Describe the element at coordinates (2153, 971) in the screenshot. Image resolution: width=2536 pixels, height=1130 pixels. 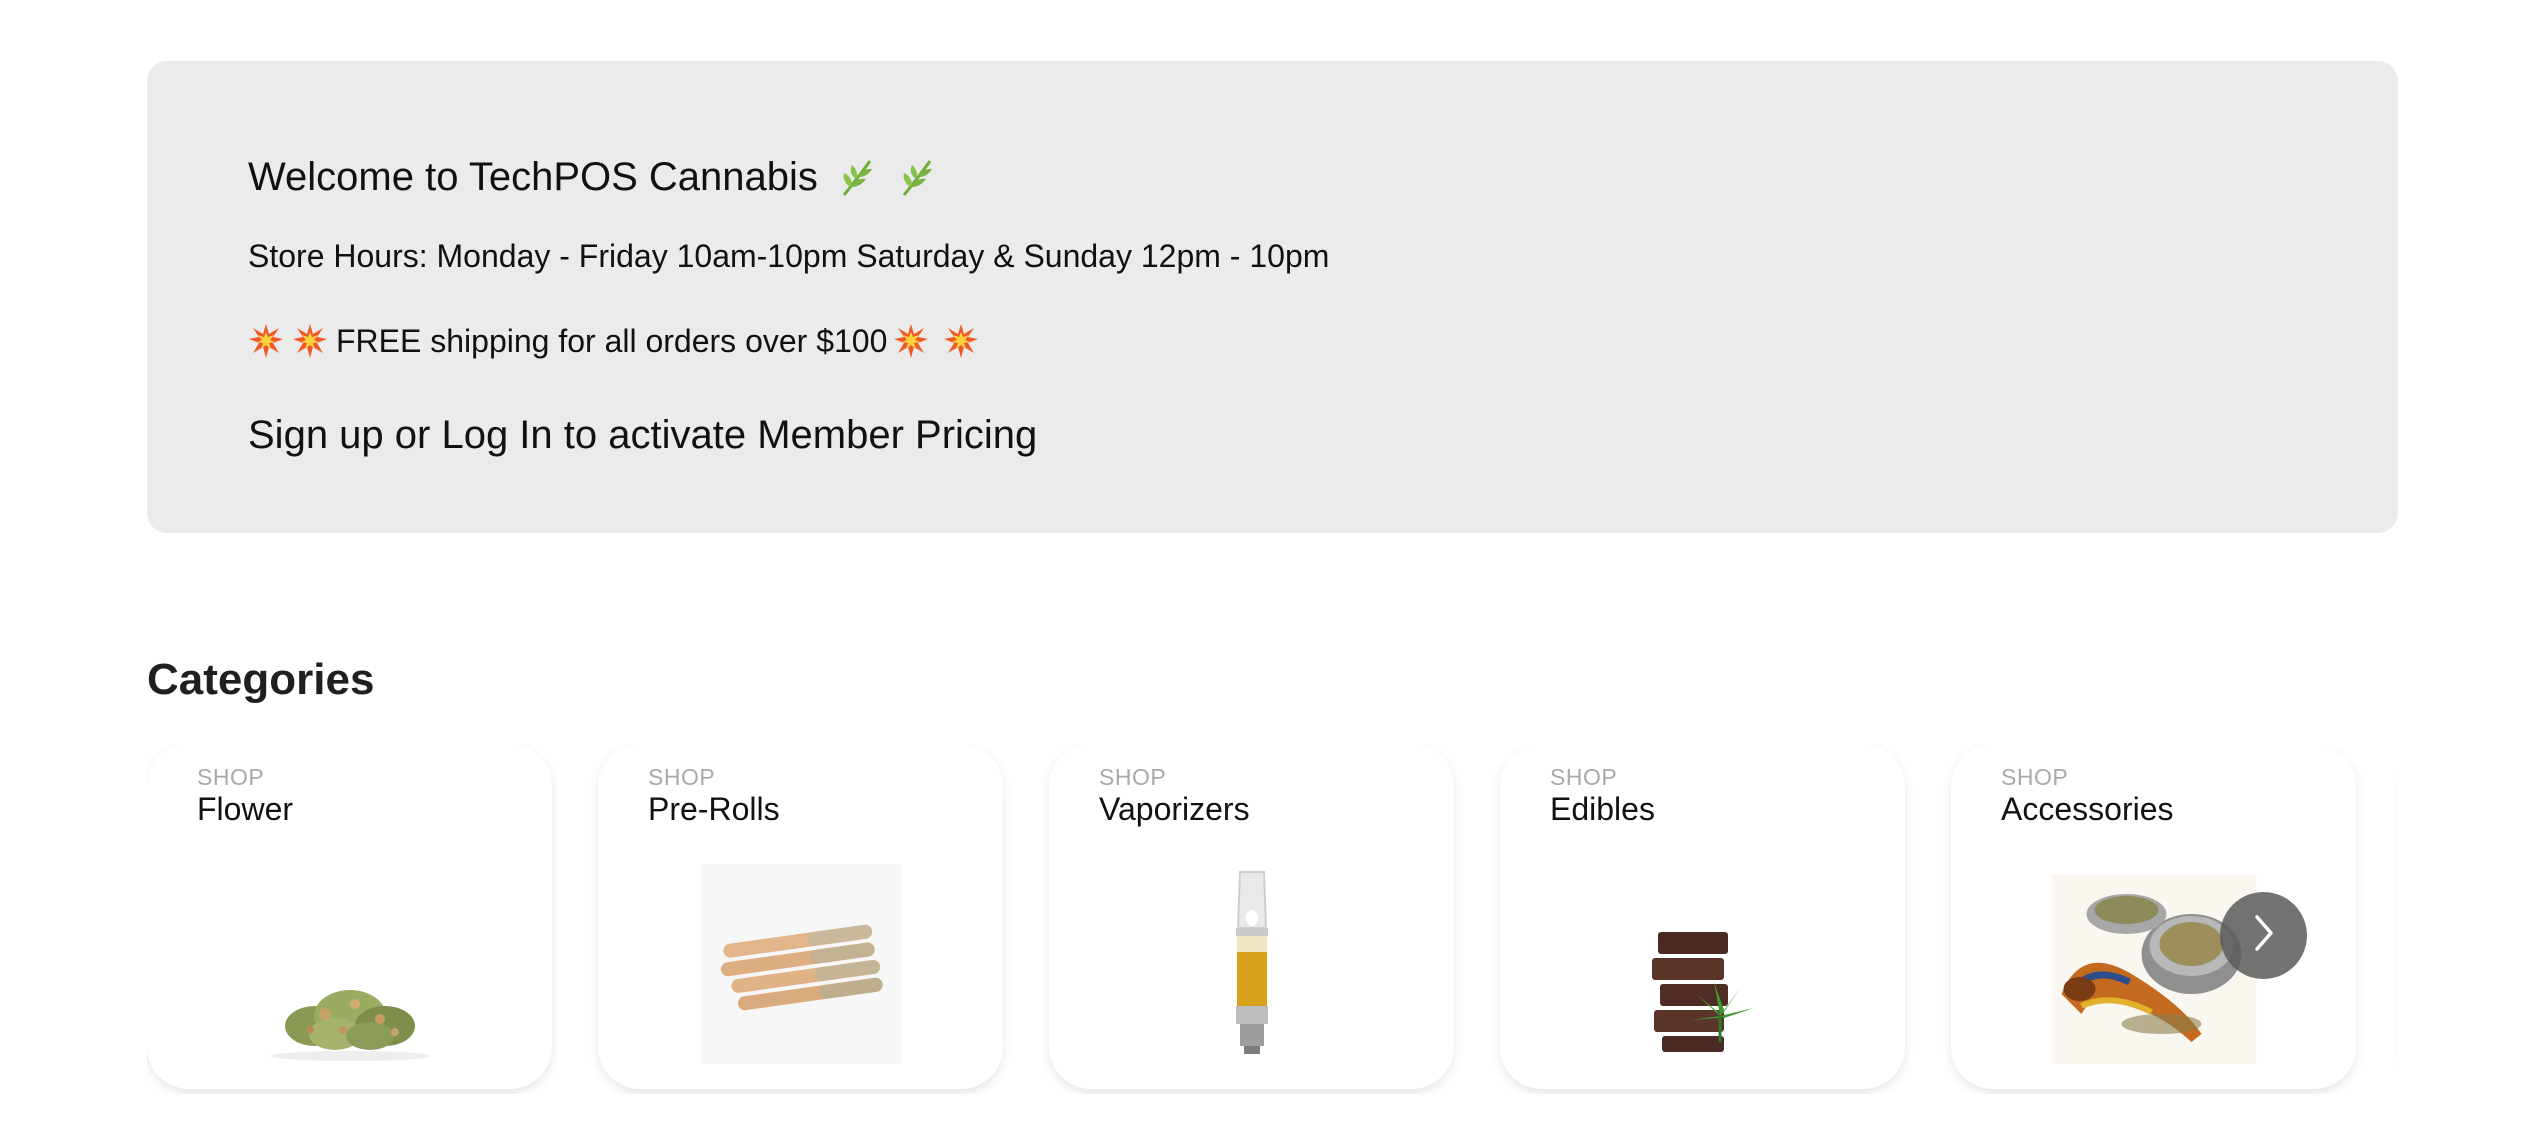
I see `pipe-grinder-image` at that location.